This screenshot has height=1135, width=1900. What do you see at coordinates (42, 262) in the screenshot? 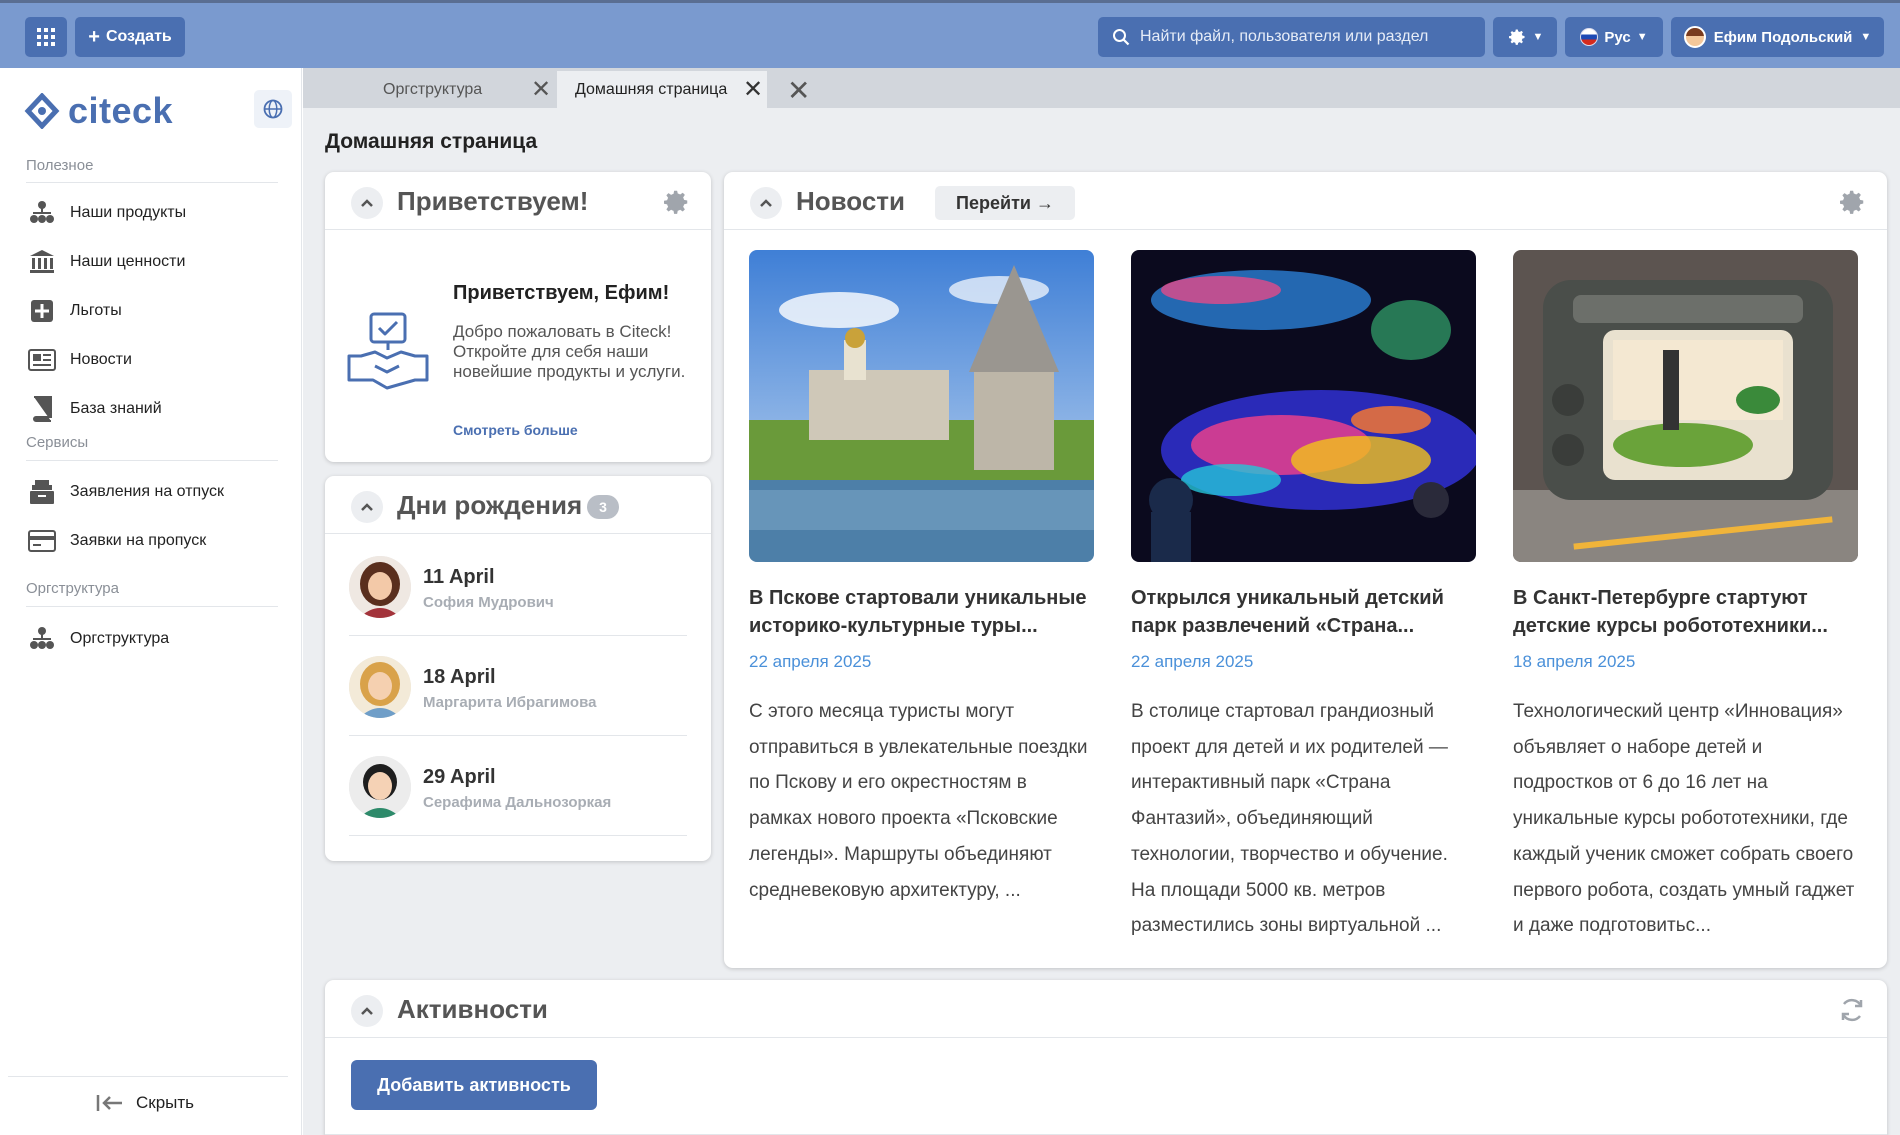
I see `bank-icon` at bounding box center [42, 262].